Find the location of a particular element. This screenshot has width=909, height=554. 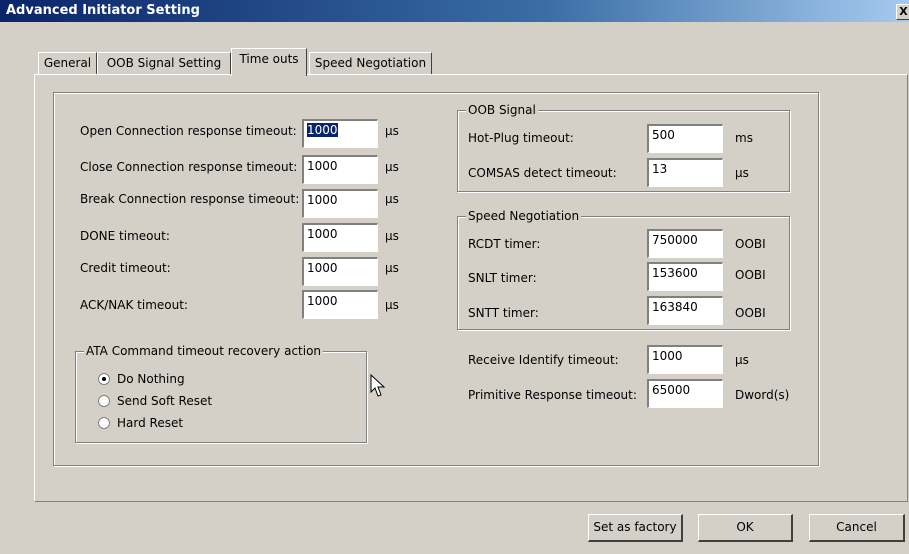

credit-timeout-label: Credit timeout: is located at coordinates (125, 268).